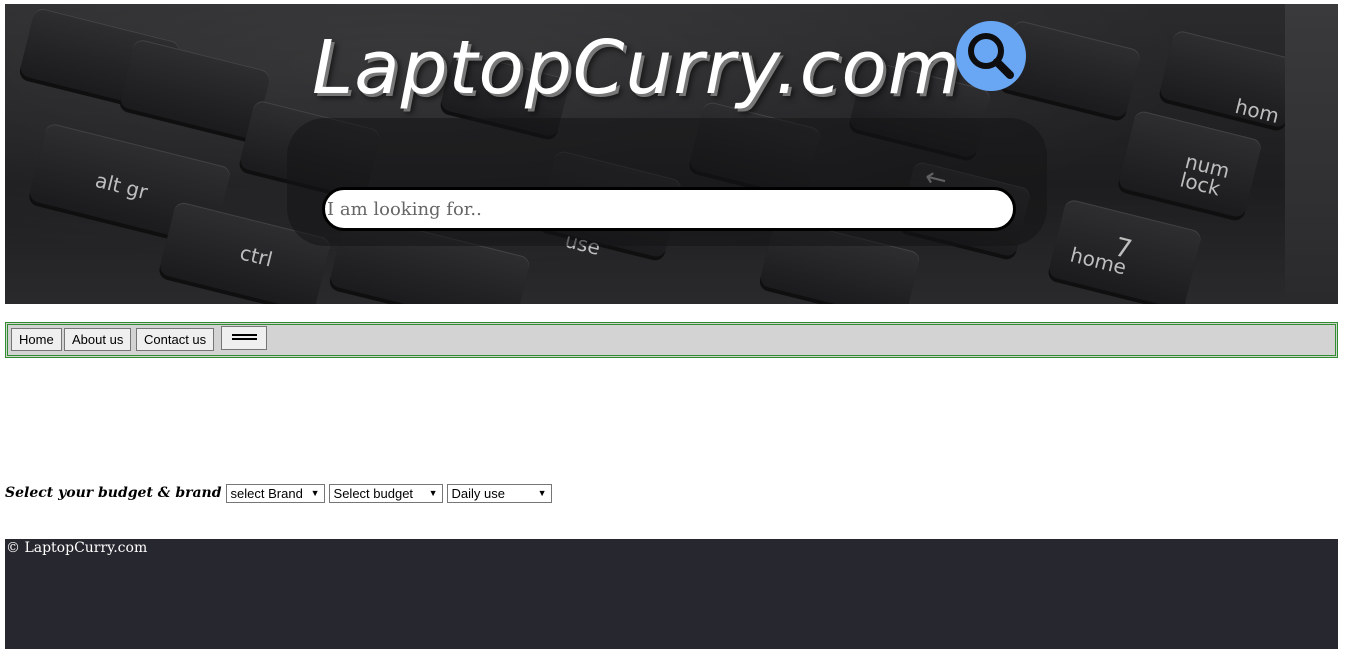  I want to click on nav-about-button: About us, so click(98, 339).